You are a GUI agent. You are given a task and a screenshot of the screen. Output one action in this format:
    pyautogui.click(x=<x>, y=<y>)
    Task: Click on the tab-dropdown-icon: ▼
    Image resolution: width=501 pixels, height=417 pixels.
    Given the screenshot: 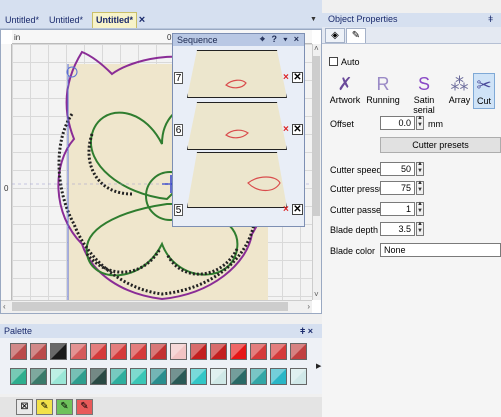 What is the action you would take?
    pyautogui.click(x=313, y=19)
    